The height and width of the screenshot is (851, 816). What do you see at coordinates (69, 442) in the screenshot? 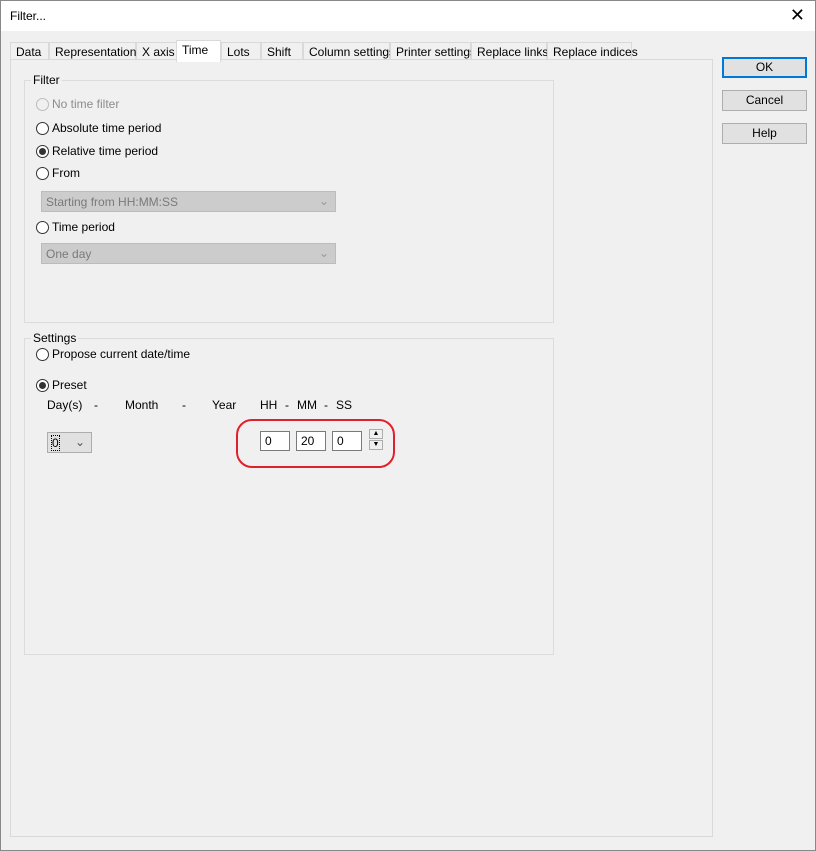
I see `day-select: 0 ⌄` at bounding box center [69, 442].